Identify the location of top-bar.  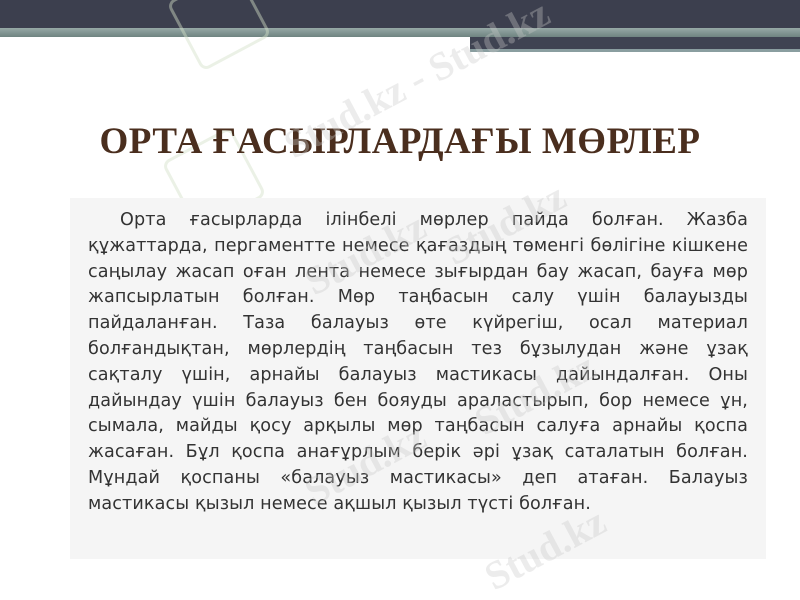
(400, 14).